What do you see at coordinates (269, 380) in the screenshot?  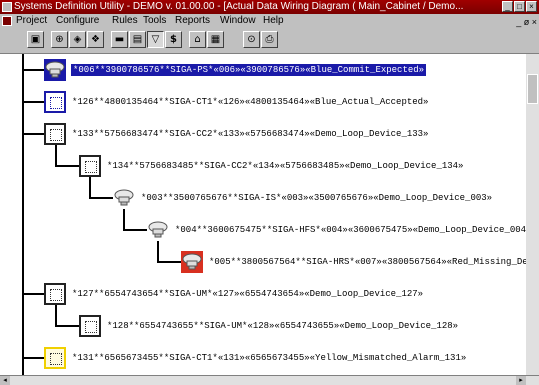 I see `horizontal-scrollbar: ◂ ▸` at bounding box center [269, 380].